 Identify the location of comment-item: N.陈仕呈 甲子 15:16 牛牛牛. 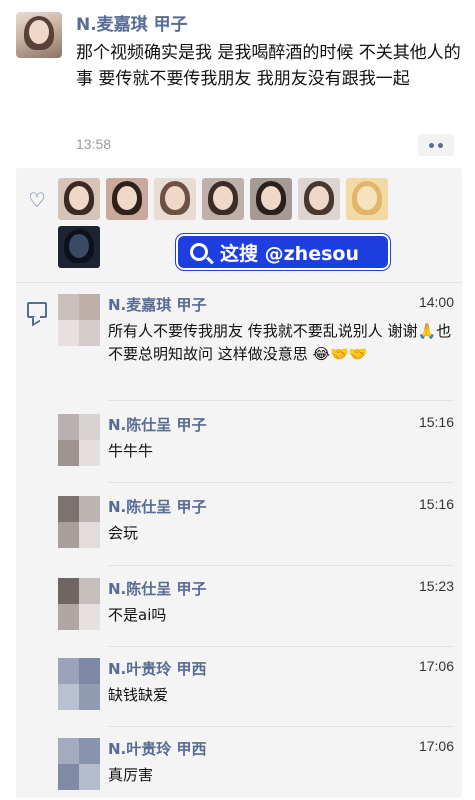
(256, 444).